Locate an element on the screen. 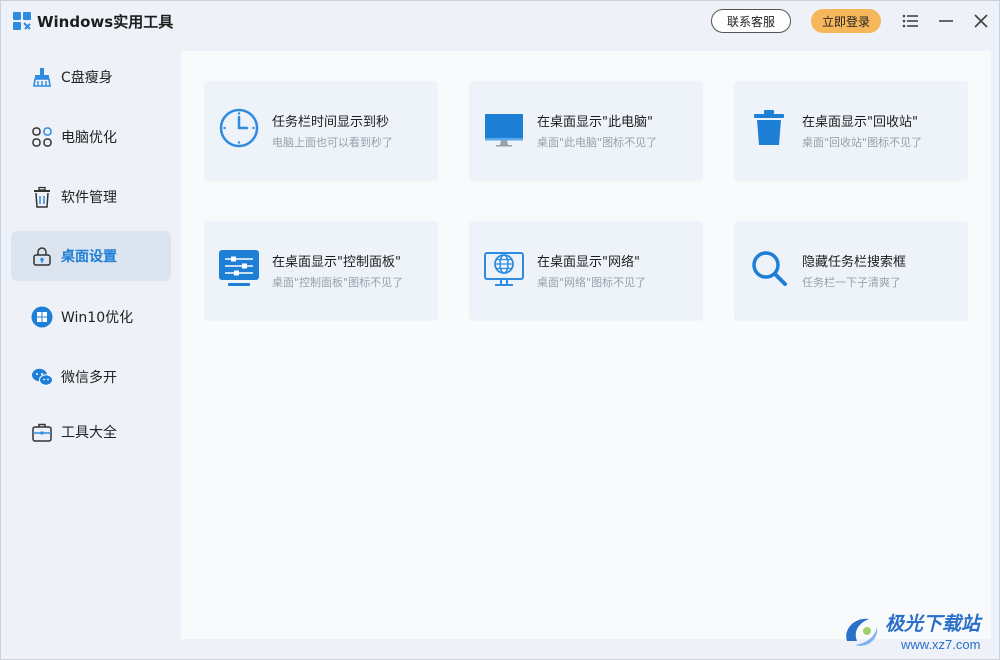 This screenshot has height=660, width=1000. app-logo-icon is located at coordinates (22, 21).